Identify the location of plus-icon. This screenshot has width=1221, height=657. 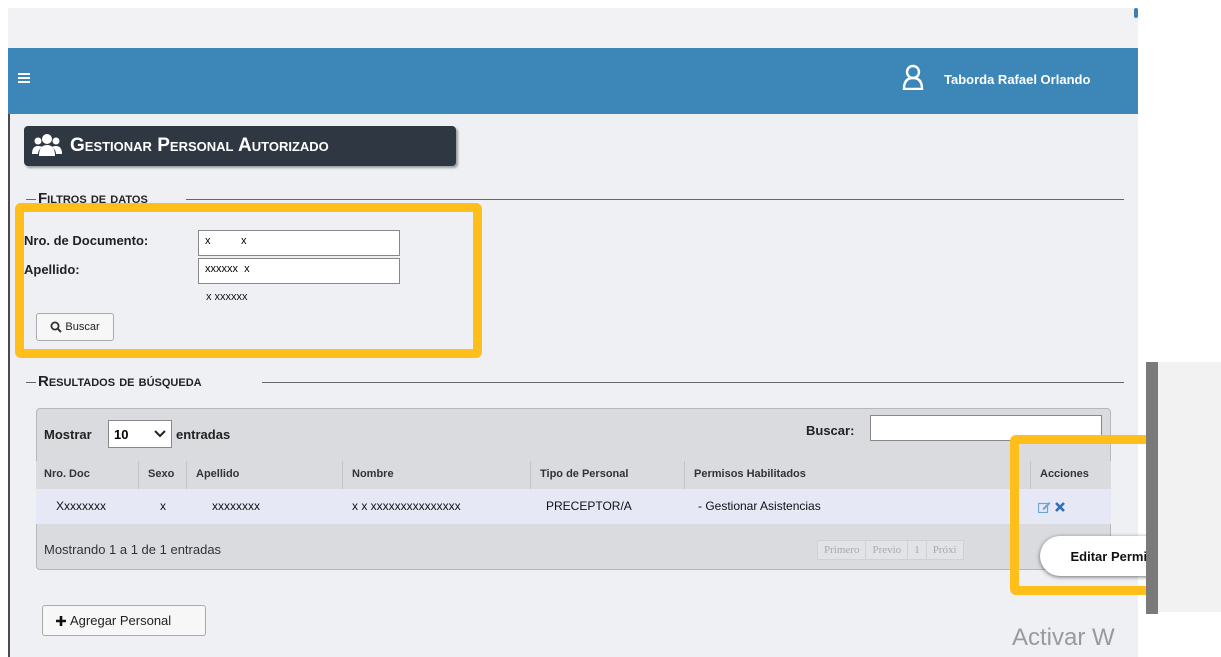
(61, 620).